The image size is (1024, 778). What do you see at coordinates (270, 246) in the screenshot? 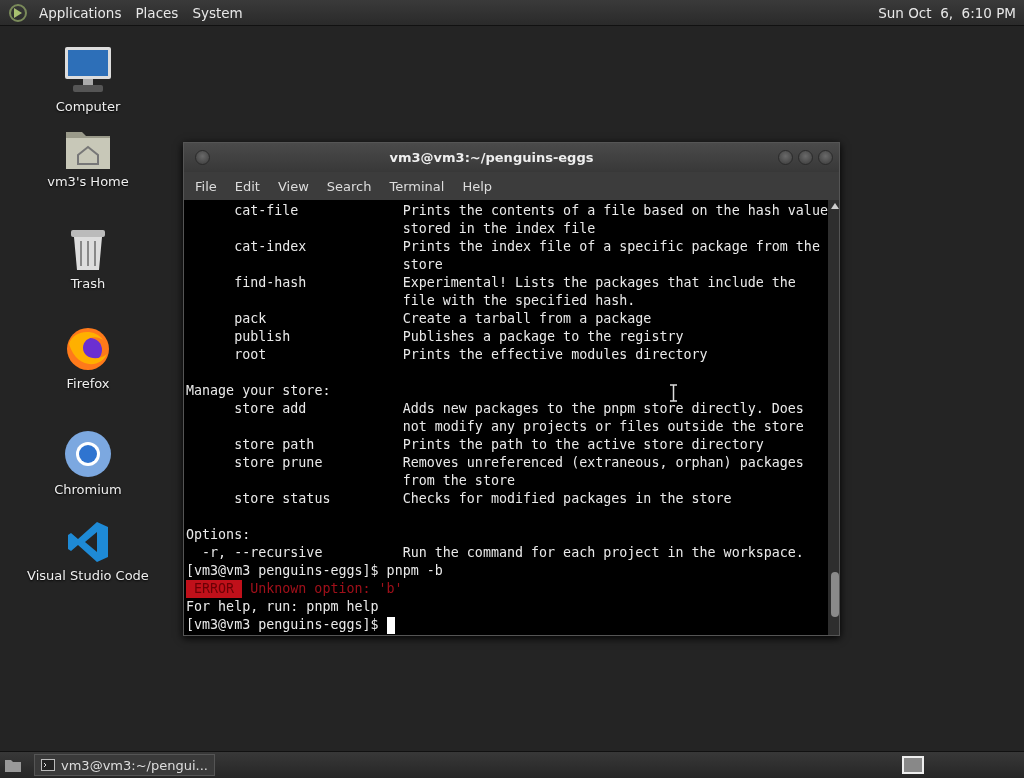
I see `command-name: cat-index` at bounding box center [270, 246].